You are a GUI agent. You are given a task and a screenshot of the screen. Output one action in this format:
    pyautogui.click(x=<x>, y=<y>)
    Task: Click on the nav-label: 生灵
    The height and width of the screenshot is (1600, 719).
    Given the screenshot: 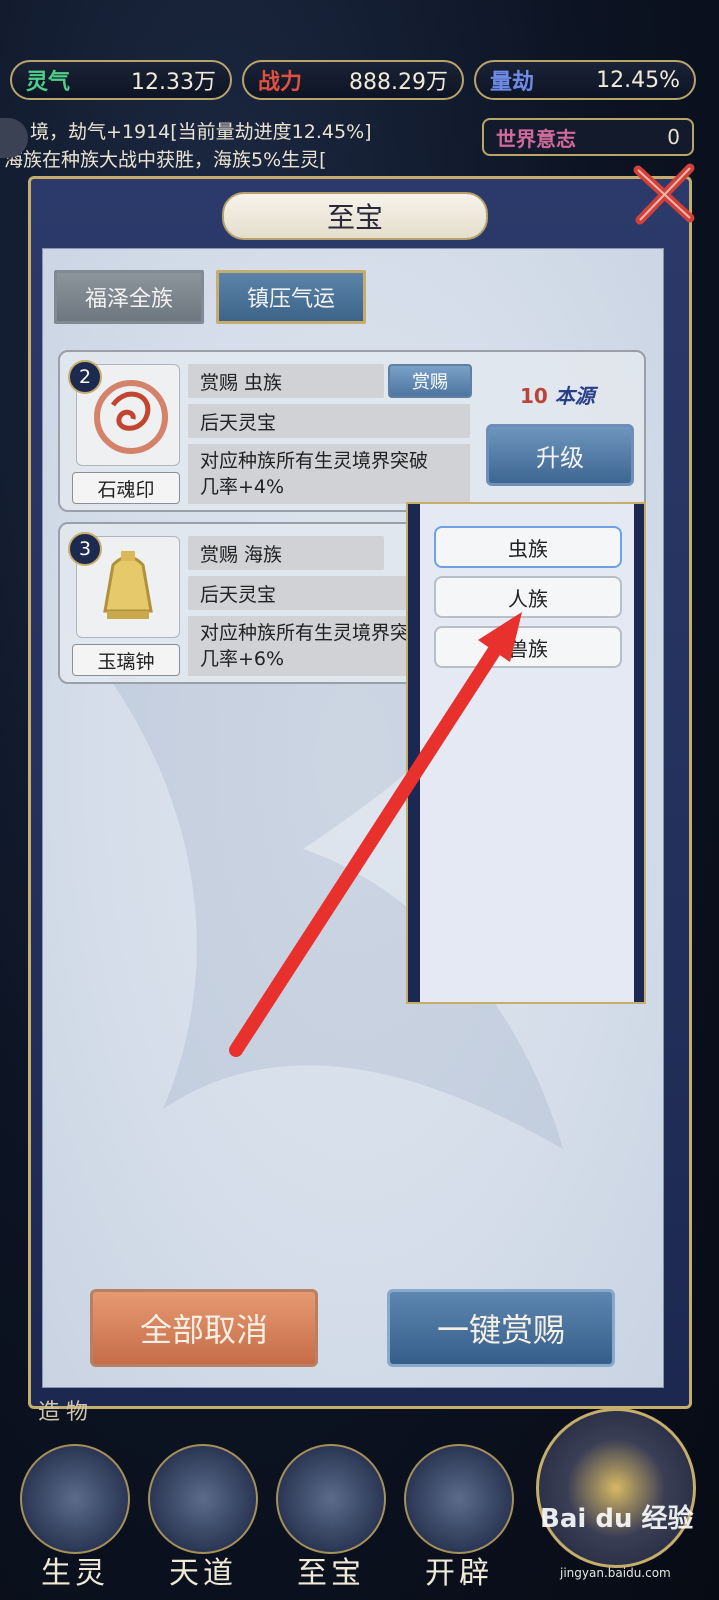 What is the action you would take?
    pyautogui.click(x=75, y=1573)
    